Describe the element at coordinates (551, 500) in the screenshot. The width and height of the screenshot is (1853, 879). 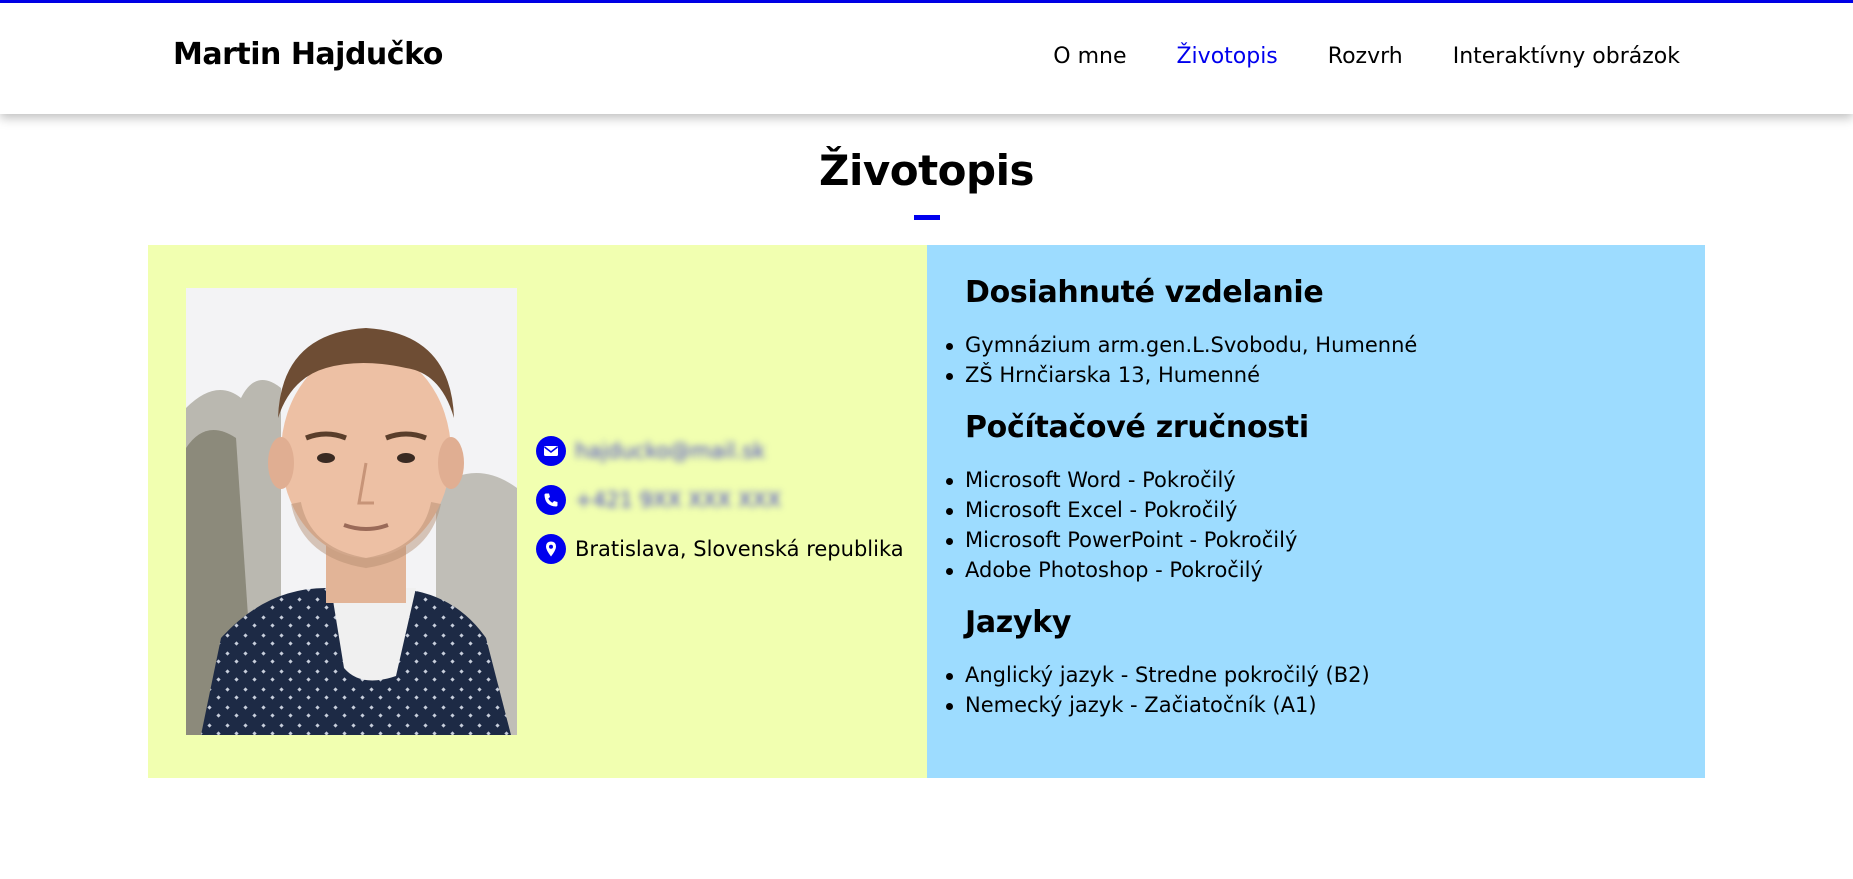
I see `phone-icon` at that location.